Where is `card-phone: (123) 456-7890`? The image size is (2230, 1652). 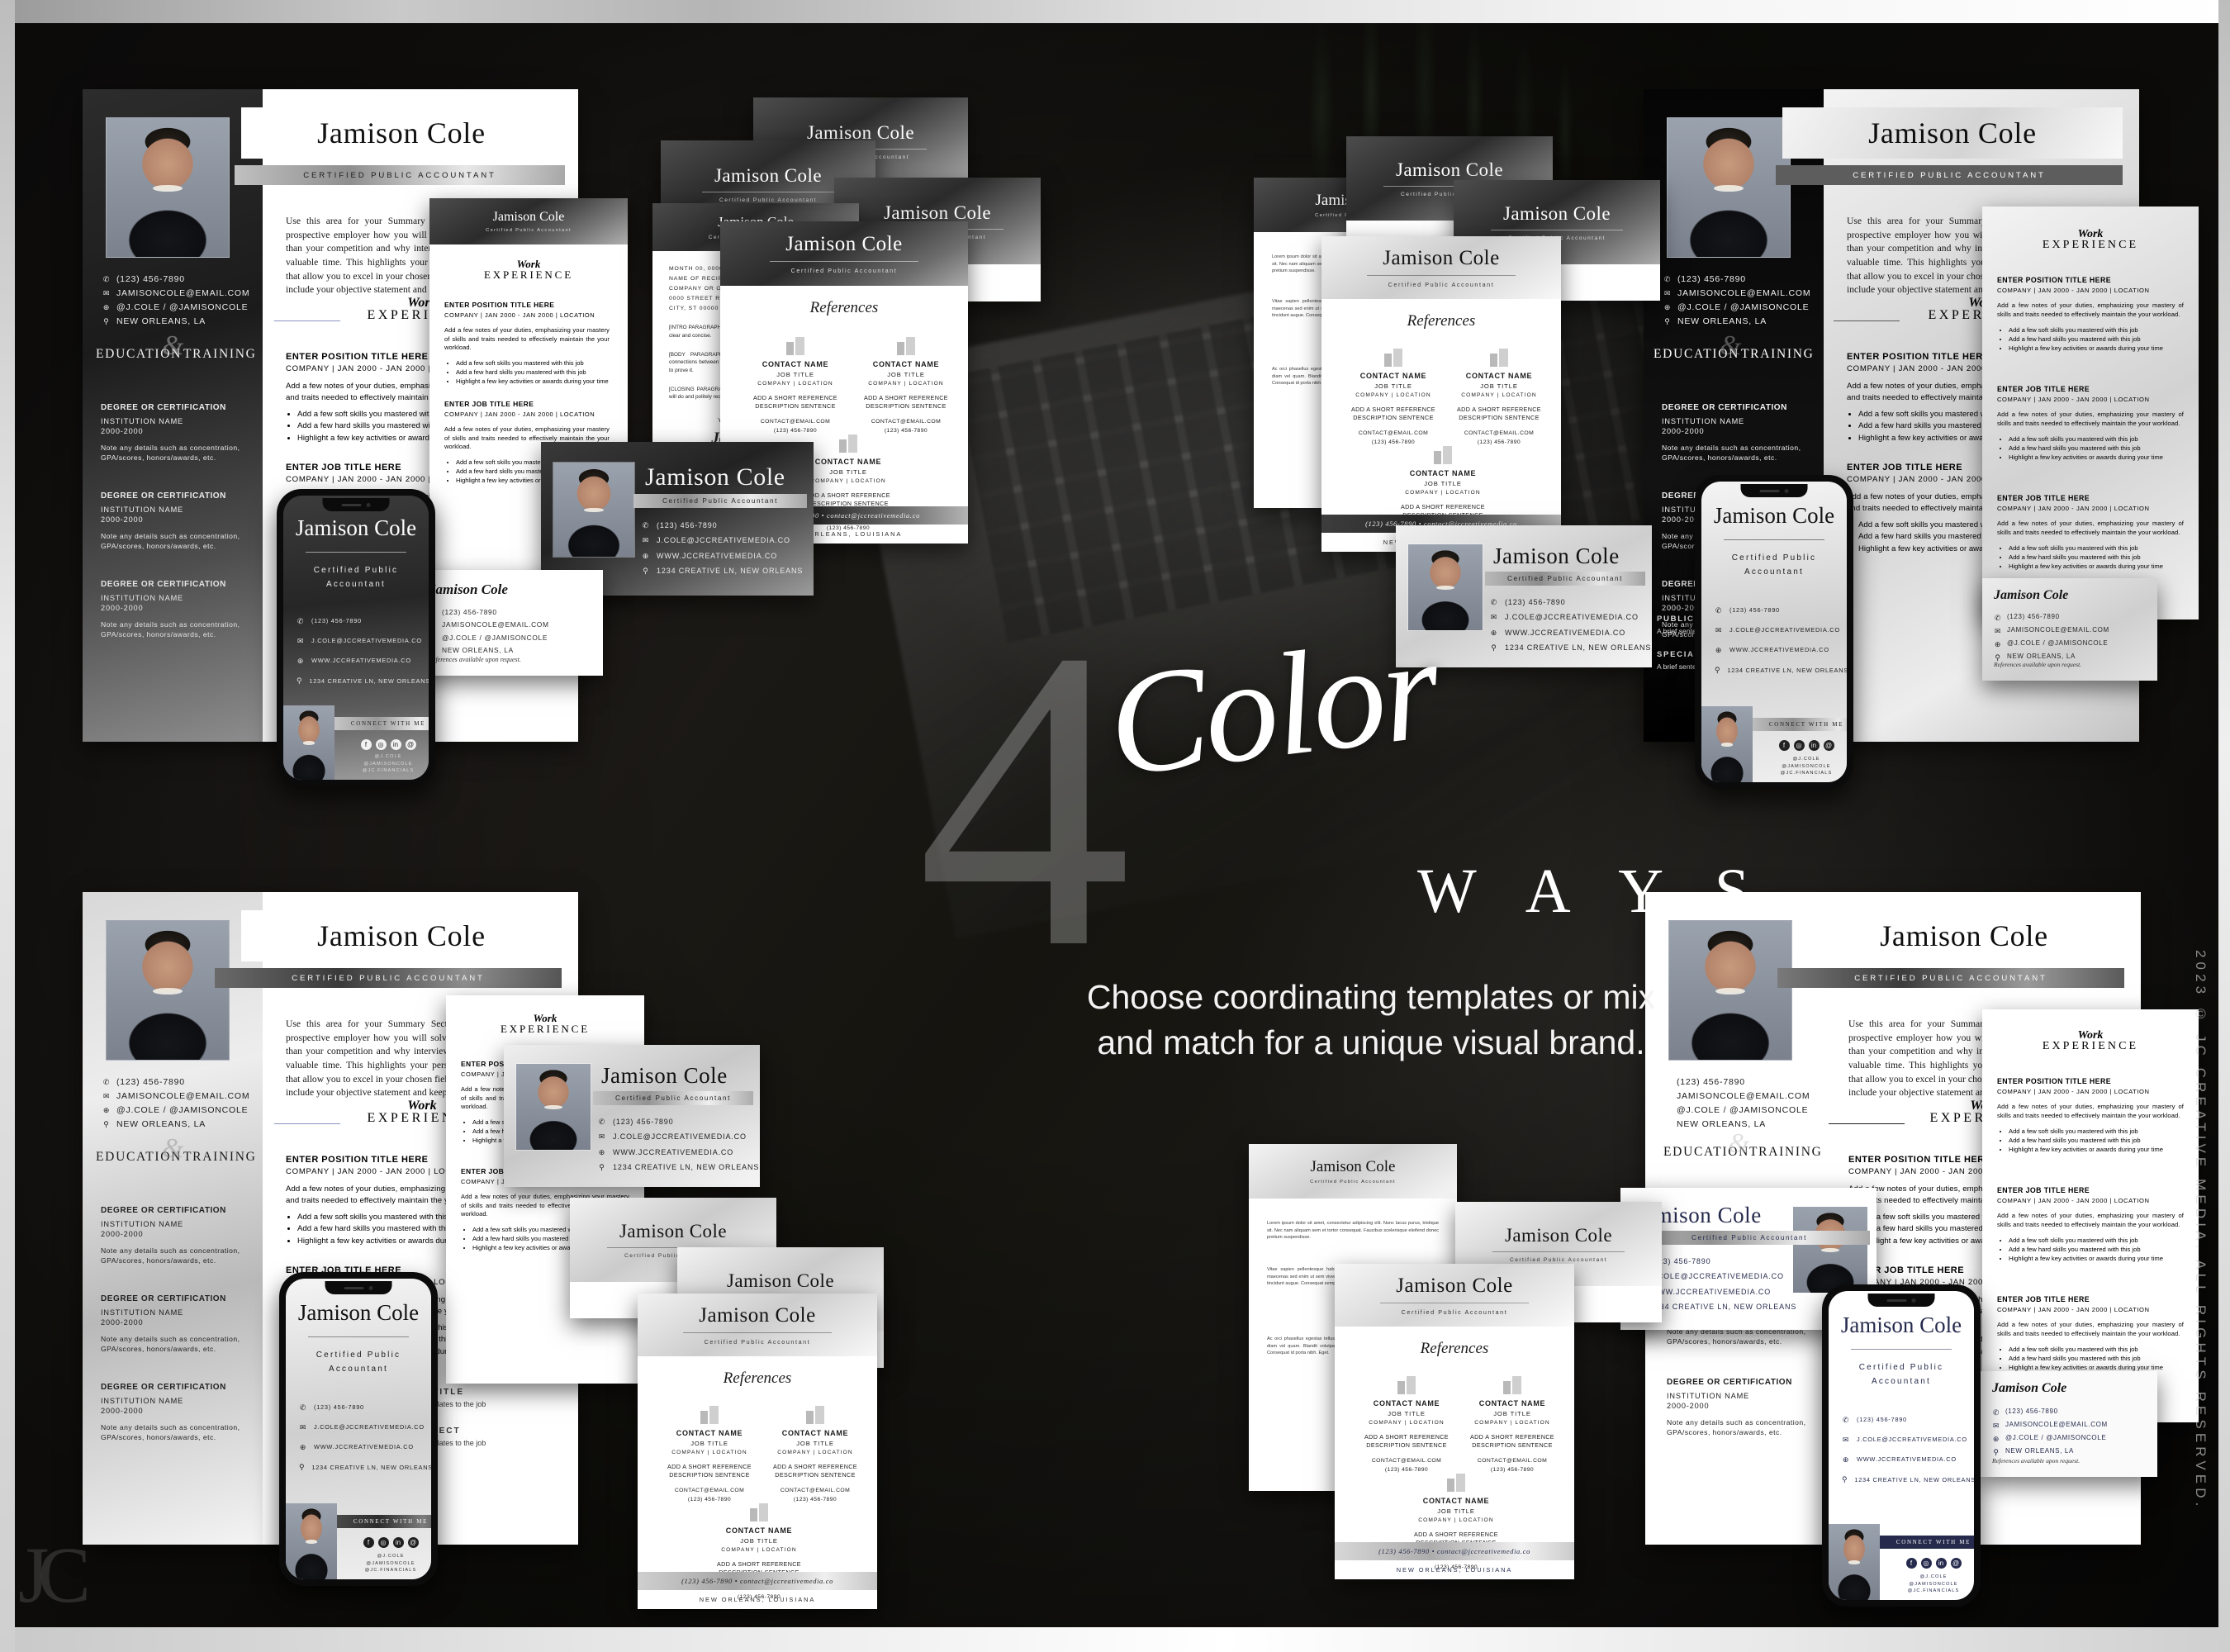
card-phone: (123) 456-7890 is located at coordinates (643, 1122).